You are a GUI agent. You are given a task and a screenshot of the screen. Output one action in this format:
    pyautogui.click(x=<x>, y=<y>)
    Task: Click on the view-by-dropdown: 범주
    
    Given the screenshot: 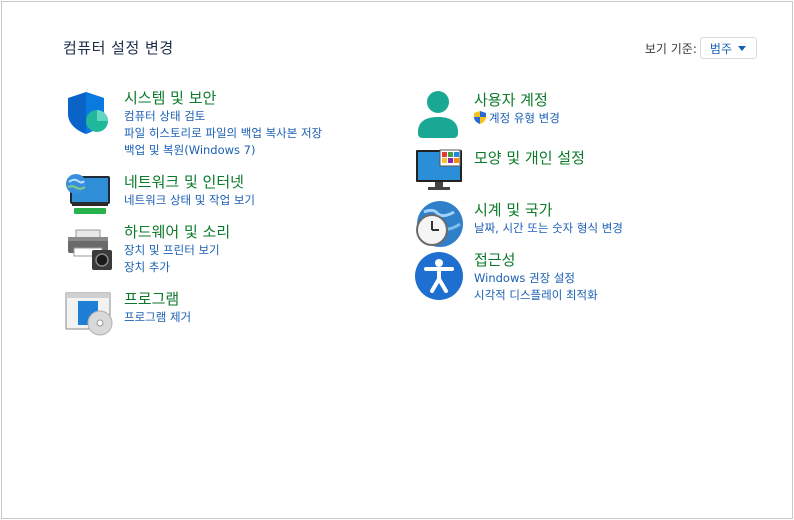 What is the action you would take?
    pyautogui.click(x=728, y=48)
    